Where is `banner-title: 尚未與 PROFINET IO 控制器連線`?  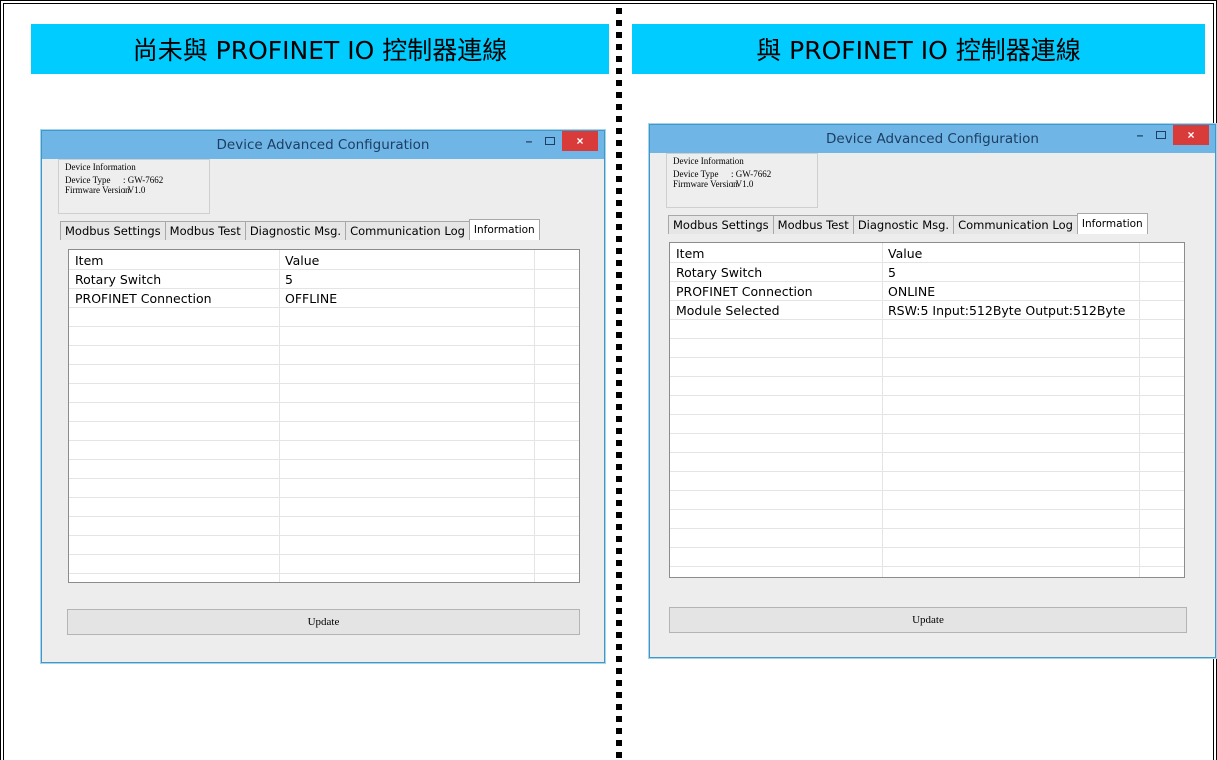 banner-title: 尚未與 PROFINET IO 控制器連線 is located at coordinates (320, 49).